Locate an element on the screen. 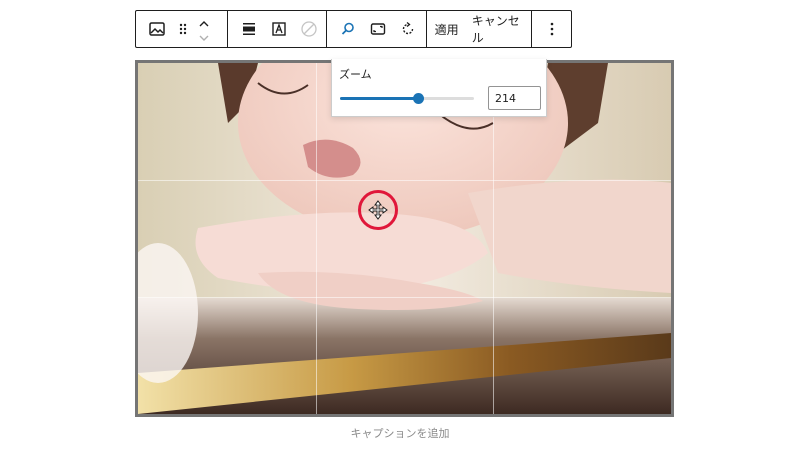 Image resolution: width=800 pixels, height=450 pixels. toolbar-group-crop is located at coordinates (377, 29).